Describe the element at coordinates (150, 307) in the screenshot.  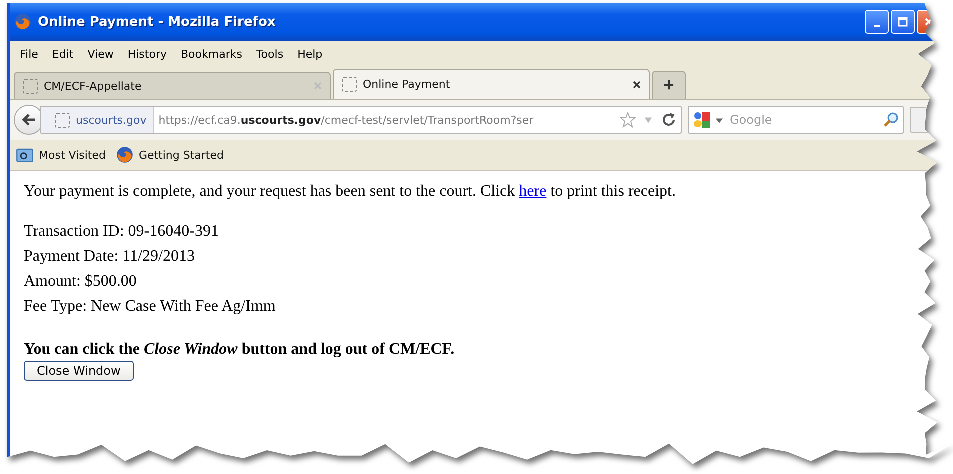
I see `detail-line: Fee Type: New Case With Fee Ag/Imm` at that location.